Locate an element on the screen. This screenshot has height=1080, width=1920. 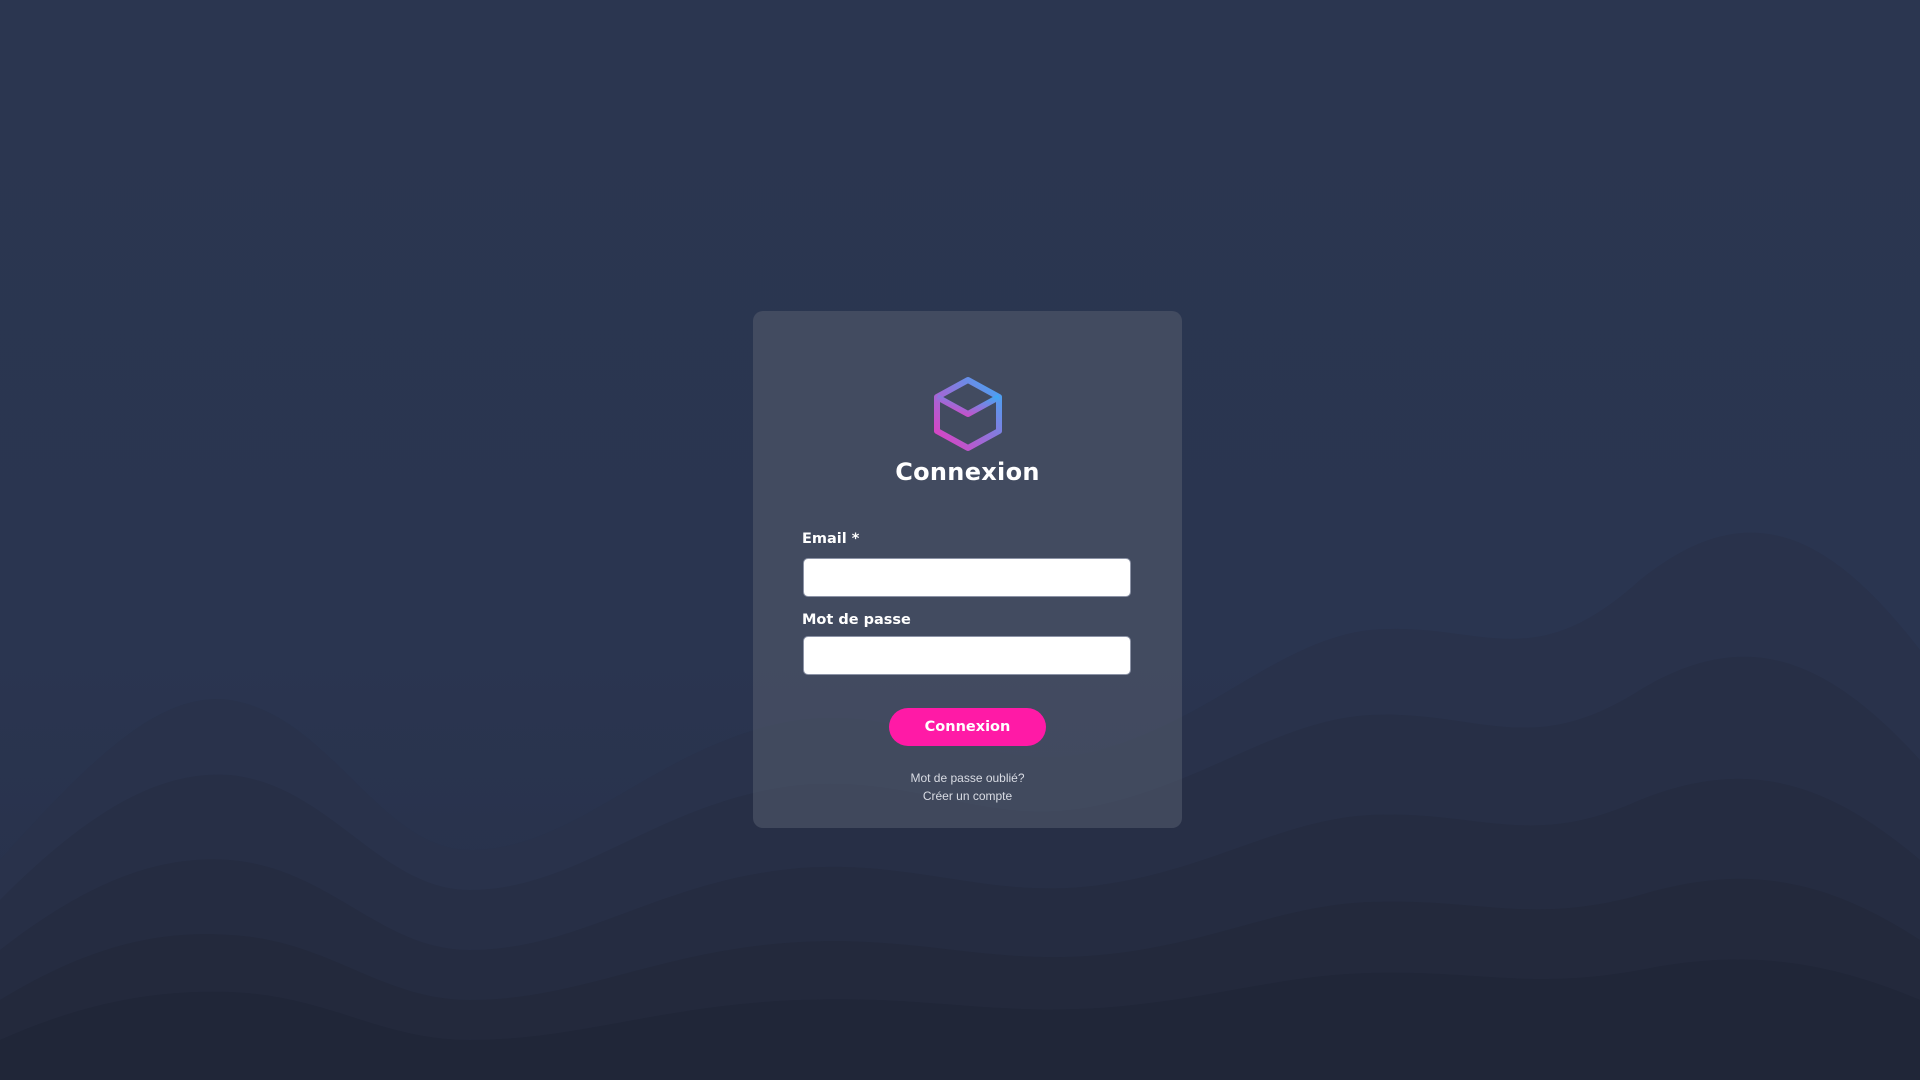
email-label: Email * is located at coordinates (831, 539).